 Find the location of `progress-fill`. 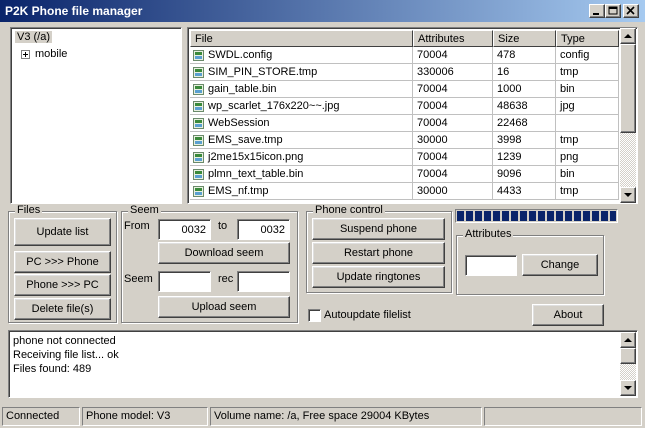

progress-fill is located at coordinates (536, 216).